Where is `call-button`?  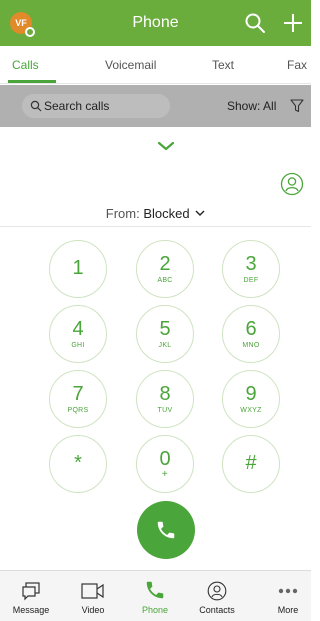 call-button is located at coordinates (166, 530).